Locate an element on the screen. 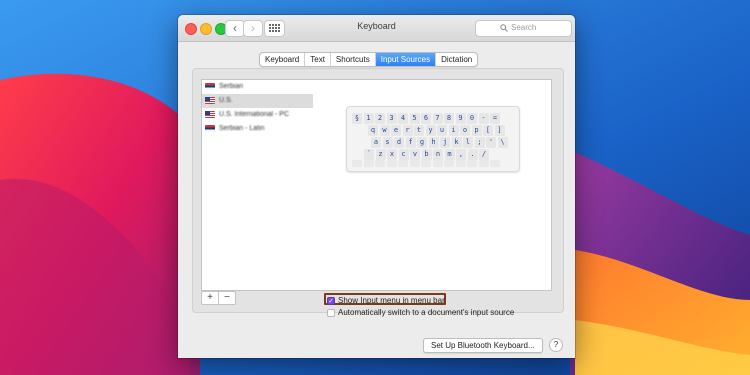  key: r is located at coordinates (407, 130).